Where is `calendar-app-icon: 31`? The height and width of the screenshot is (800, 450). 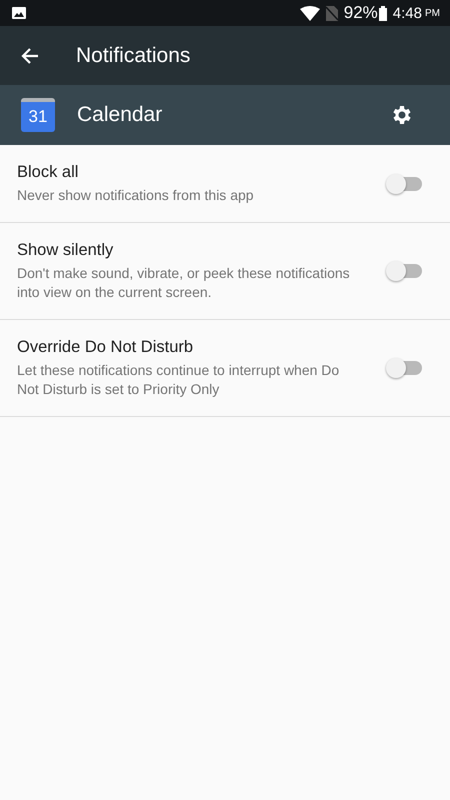 calendar-app-icon: 31 is located at coordinates (38, 115).